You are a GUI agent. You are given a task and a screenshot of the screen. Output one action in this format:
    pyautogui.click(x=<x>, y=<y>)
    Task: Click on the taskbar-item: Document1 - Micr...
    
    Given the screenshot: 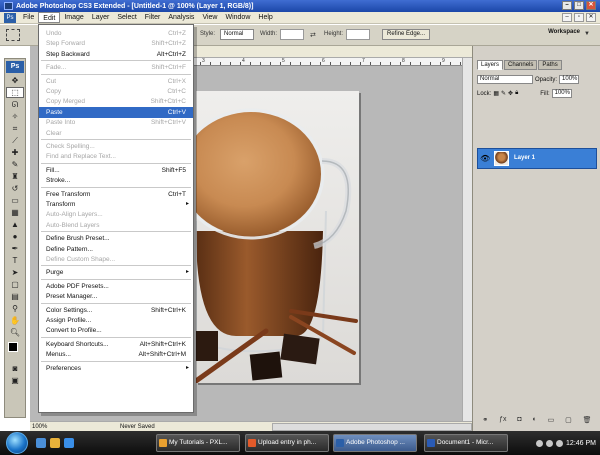 What is the action you would take?
    pyautogui.click(x=466, y=443)
    